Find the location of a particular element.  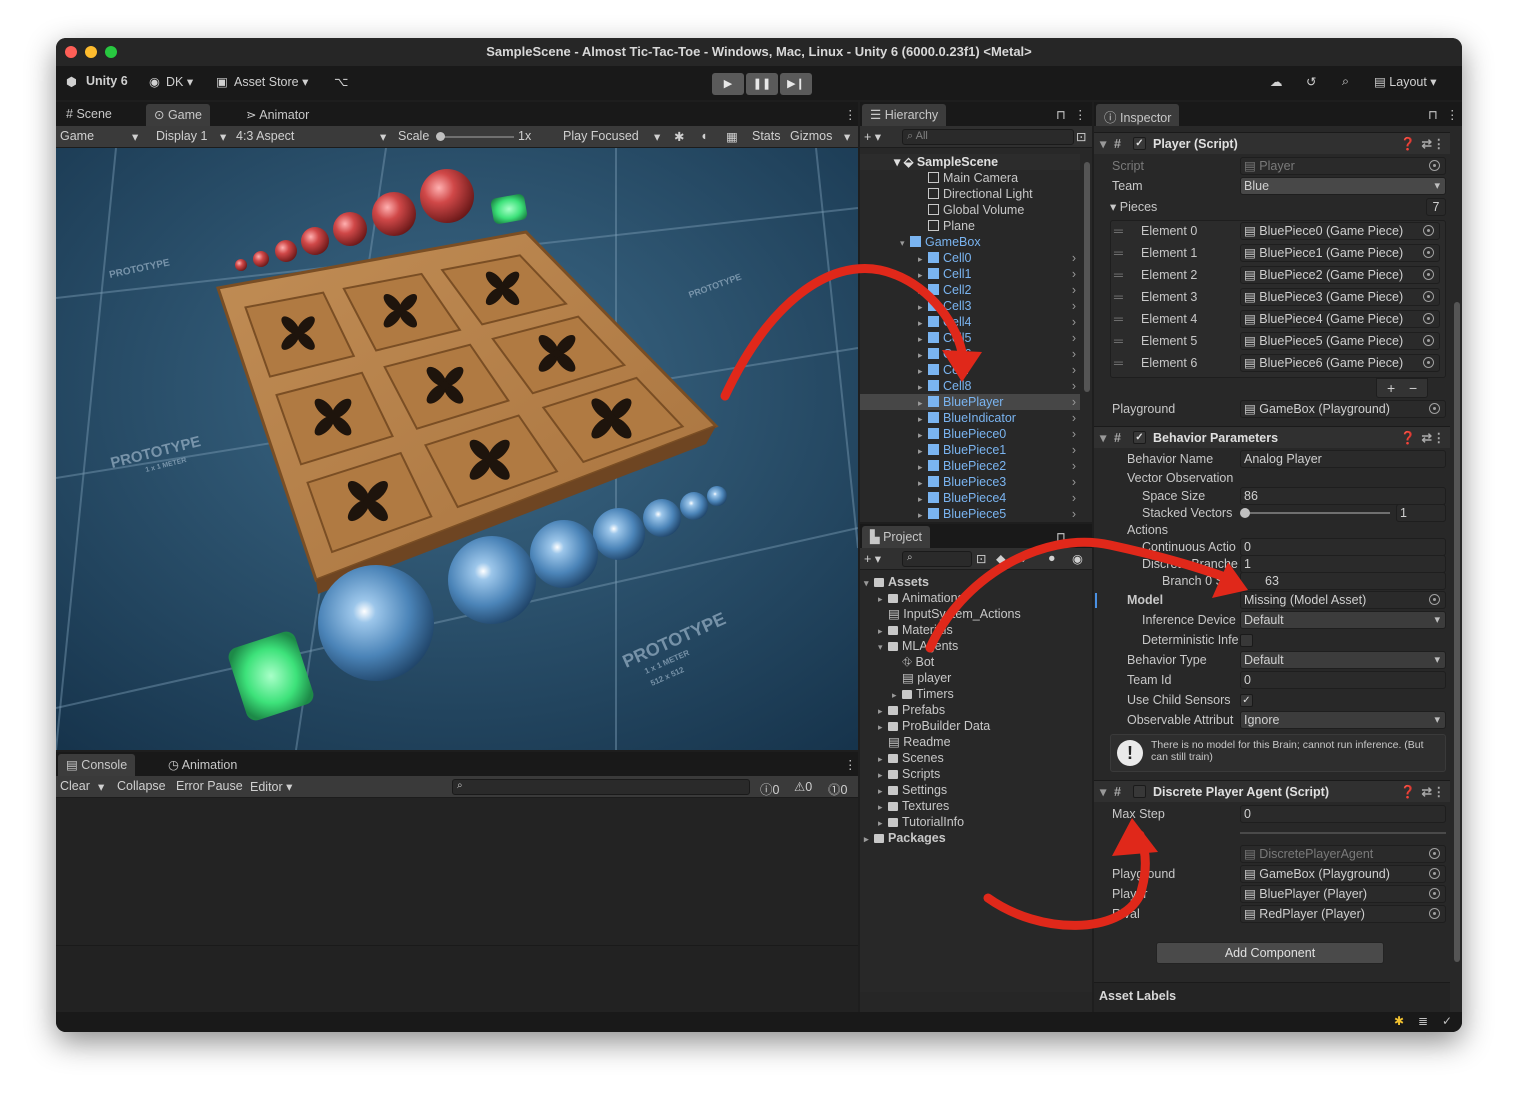

project-item: ▤ Readme is located at coordinates (970, 742).